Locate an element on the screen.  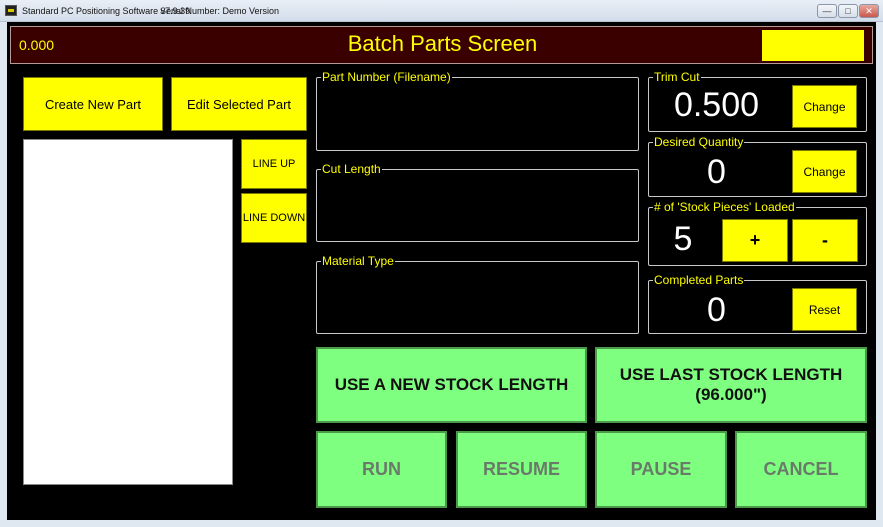
cancel-button: CANCEL is located at coordinates (801, 469).